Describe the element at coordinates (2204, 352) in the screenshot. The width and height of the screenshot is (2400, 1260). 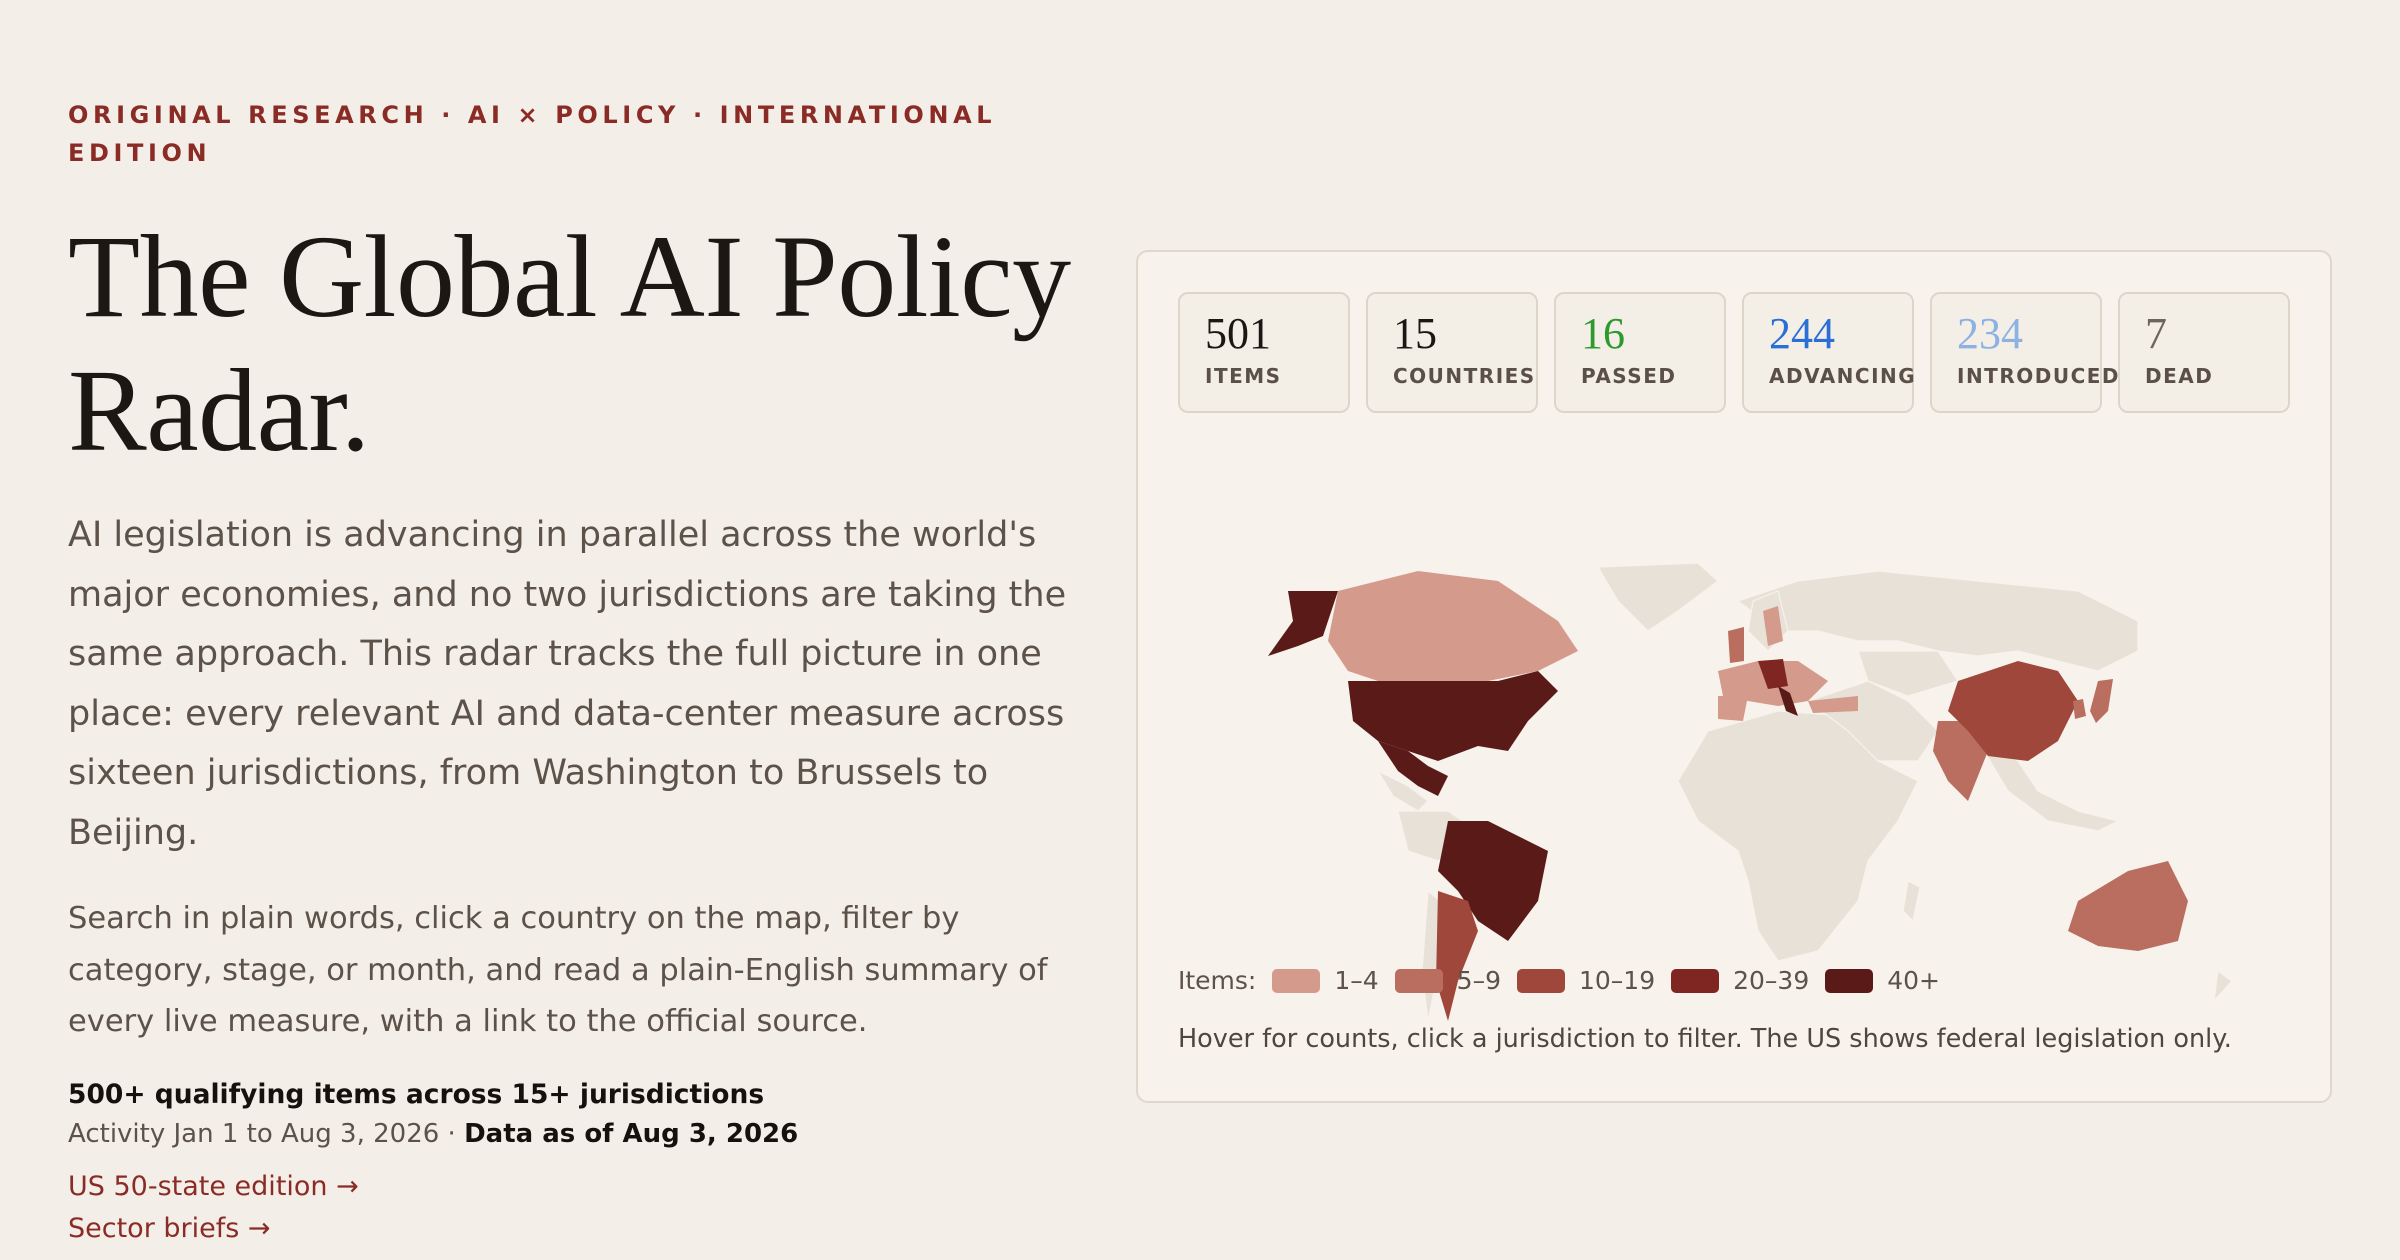
I see `stat-card-dead: 7 DEAD` at that location.